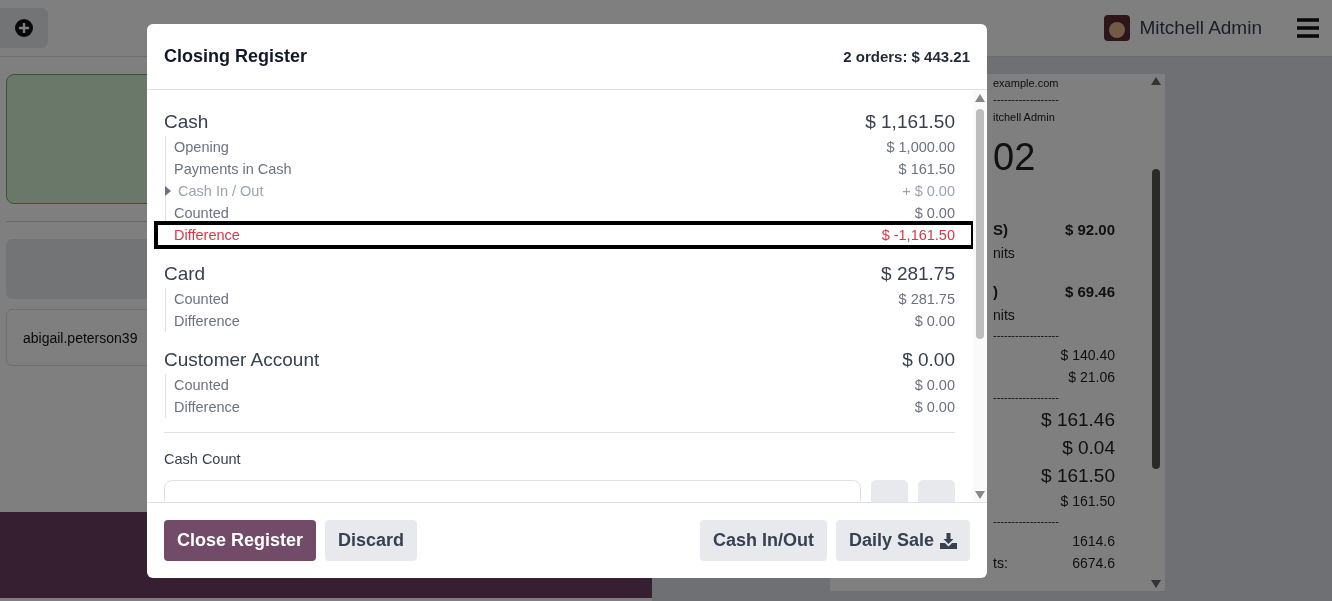 Image resolution: width=1332 pixels, height=601 pixels. What do you see at coordinates (168, 191) in the screenshot?
I see `caret-icon` at bounding box center [168, 191].